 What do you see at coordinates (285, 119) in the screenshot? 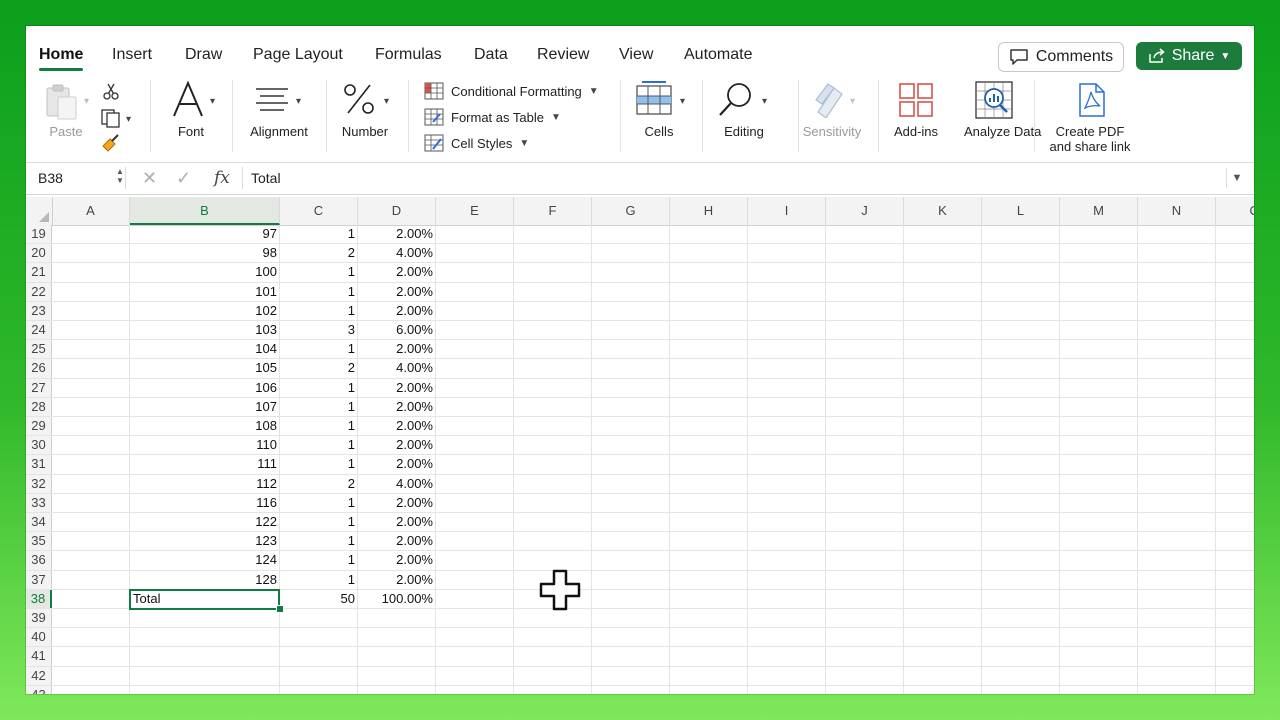
I see `alignment-group: ▾ Alignment` at bounding box center [285, 119].